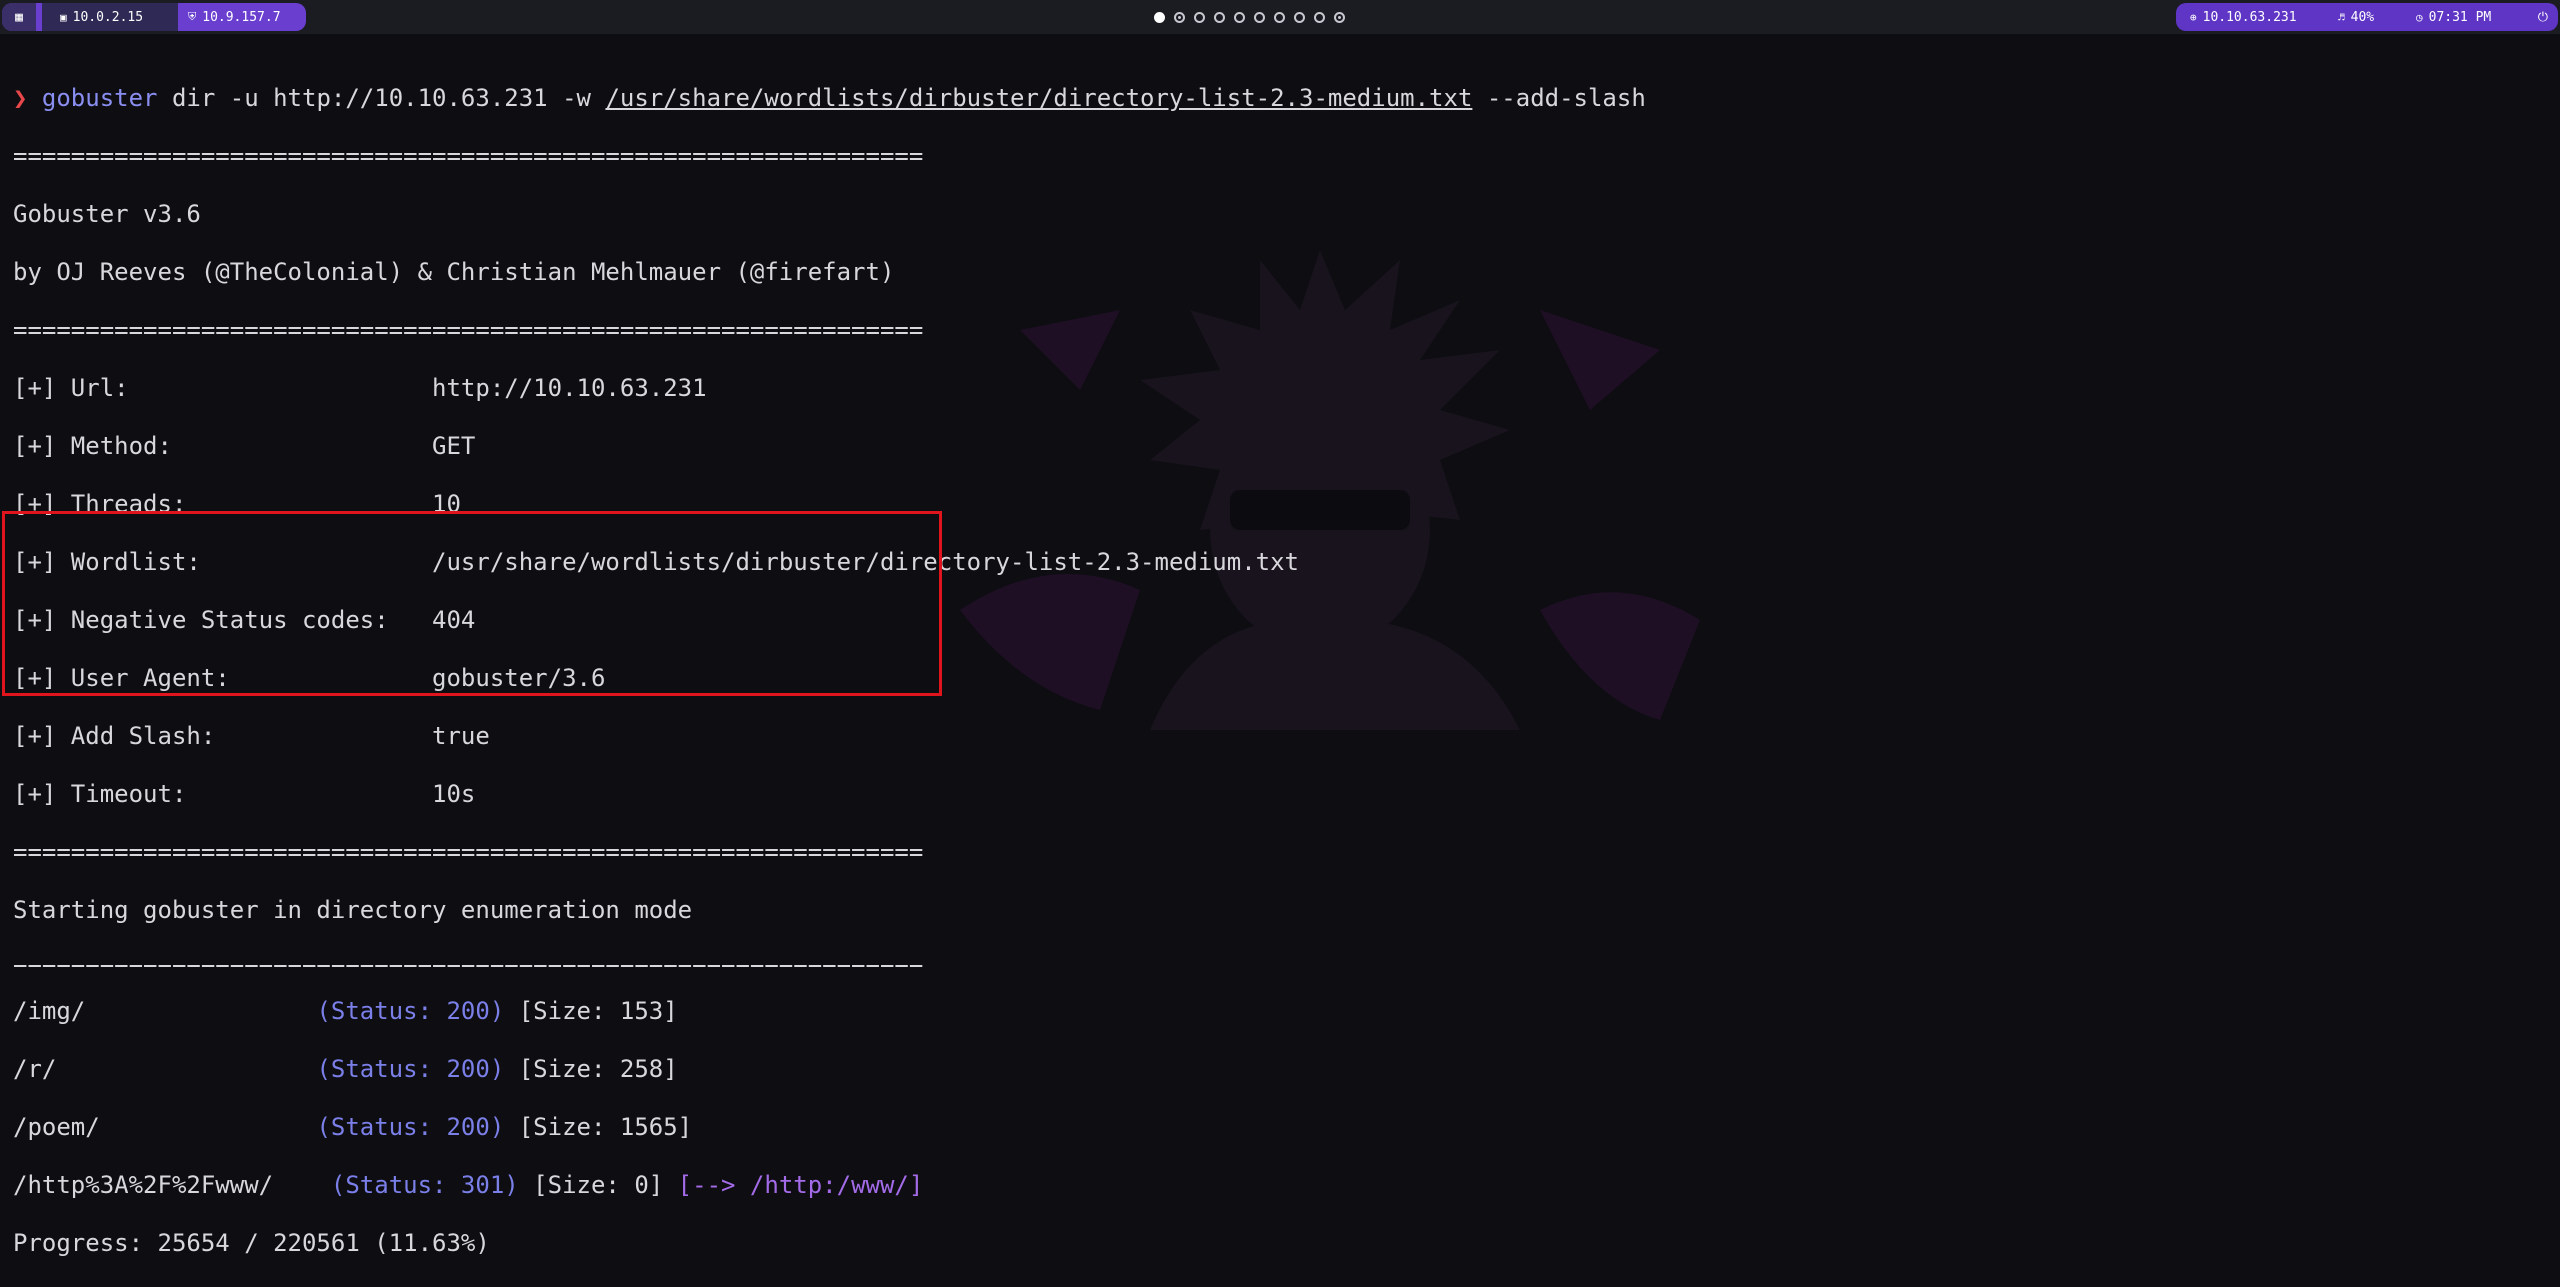 The image size is (2560, 1287). I want to click on result-size: [Size: 1565], so click(598, 1127).